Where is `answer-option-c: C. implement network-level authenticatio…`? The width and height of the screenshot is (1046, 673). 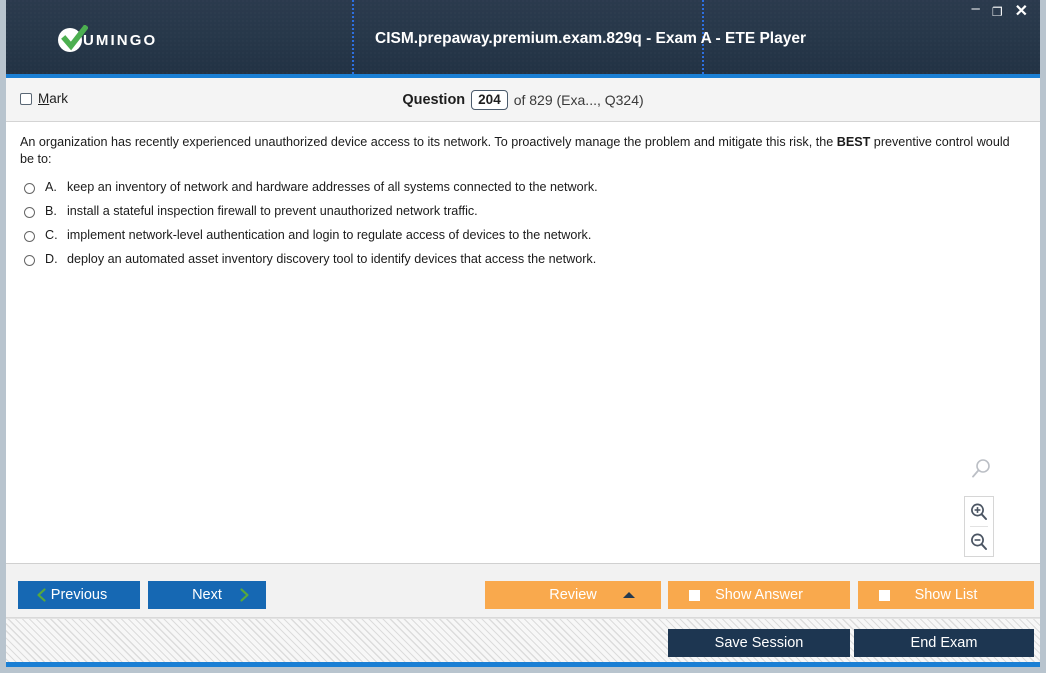
answer-option-c: C. implement network-level authenticatio… is located at coordinates (504, 240).